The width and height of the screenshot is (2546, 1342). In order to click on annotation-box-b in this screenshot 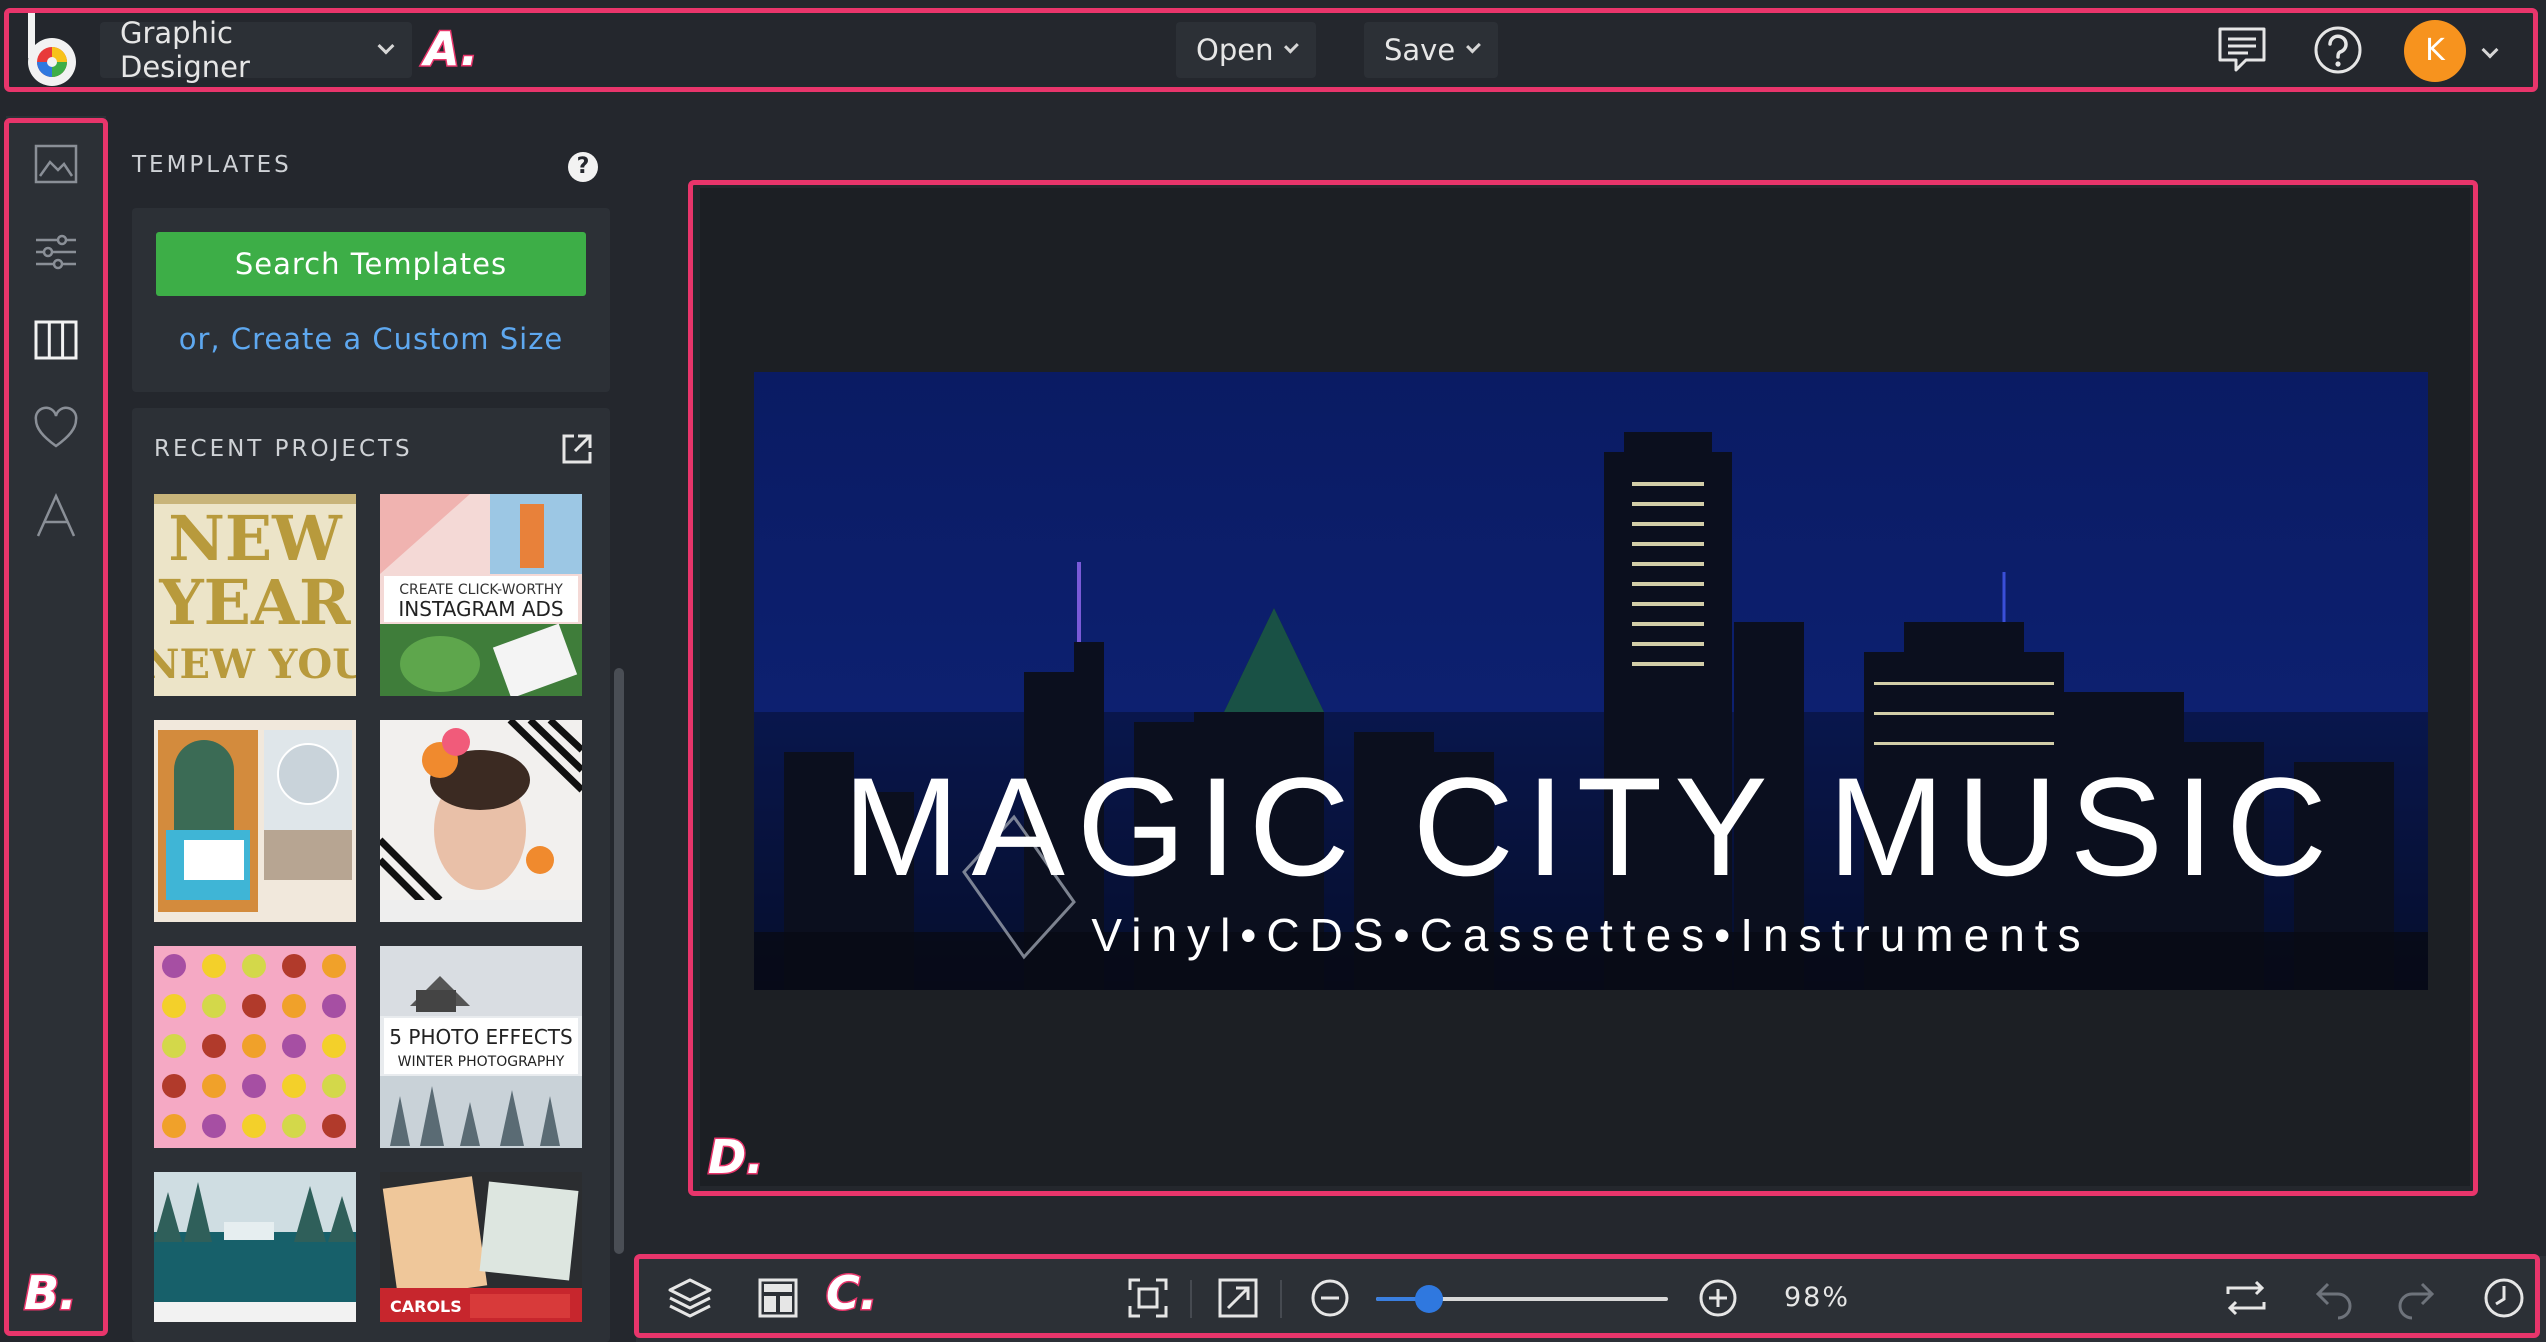, I will do `click(56, 727)`.